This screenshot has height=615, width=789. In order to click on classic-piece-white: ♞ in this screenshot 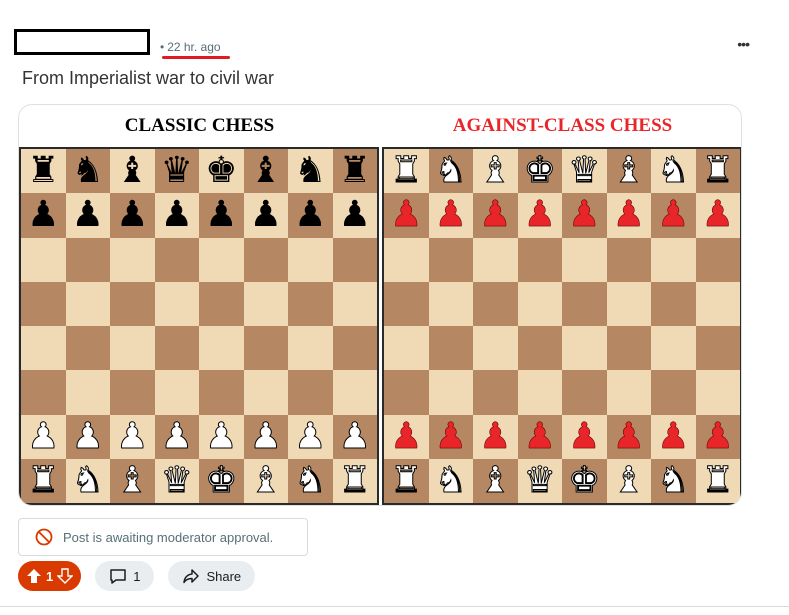, I will do `click(87, 480)`.